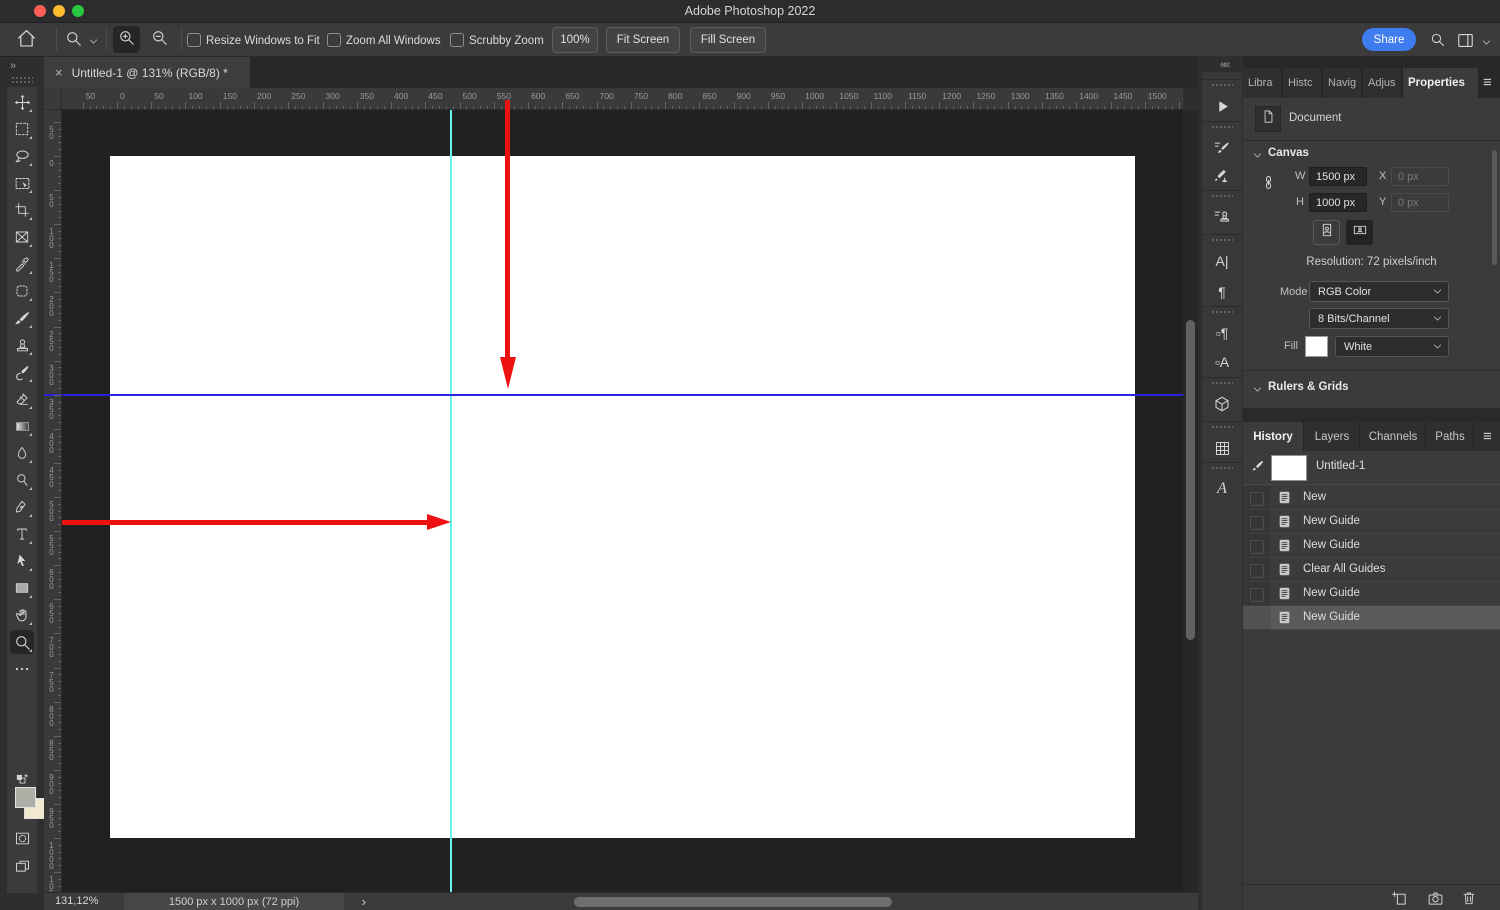 This screenshot has width=1500, height=910. What do you see at coordinates (1273, 436) in the screenshot?
I see `tab-history: History` at bounding box center [1273, 436].